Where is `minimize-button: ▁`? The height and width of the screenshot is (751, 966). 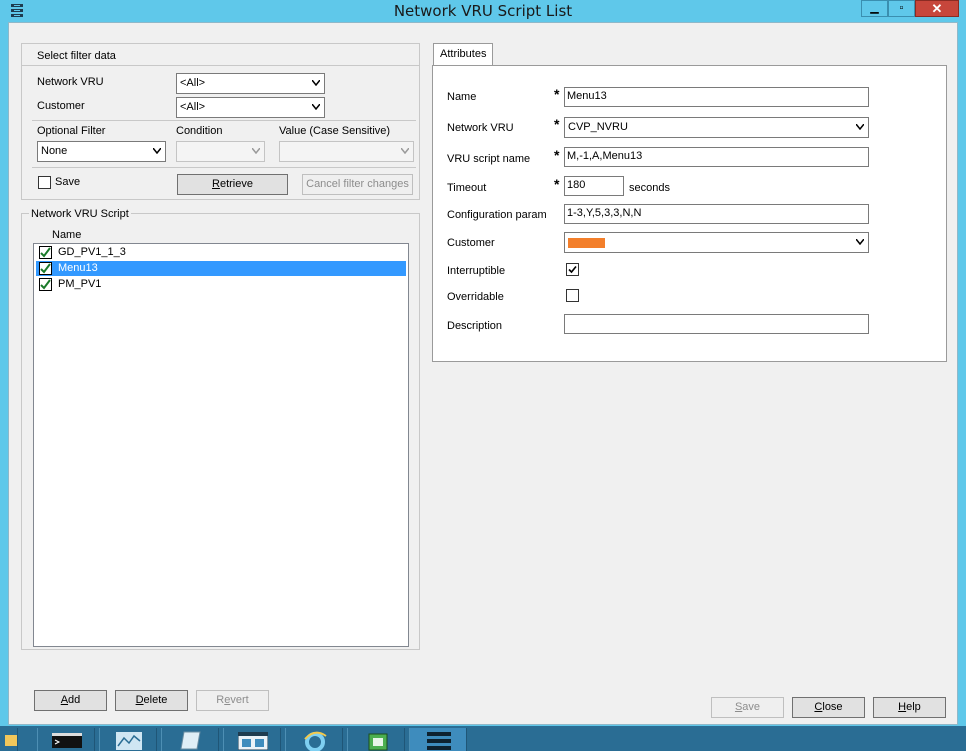
minimize-button: ▁ is located at coordinates (874, 8).